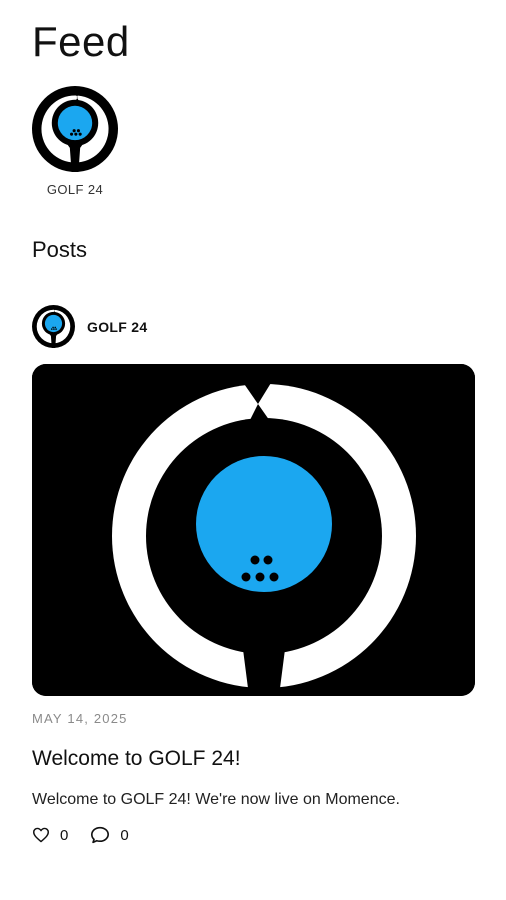 Image resolution: width=506 pixels, height=900 pixels. What do you see at coordinates (53, 326) in the screenshot?
I see `author-avatar-icon` at bounding box center [53, 326].